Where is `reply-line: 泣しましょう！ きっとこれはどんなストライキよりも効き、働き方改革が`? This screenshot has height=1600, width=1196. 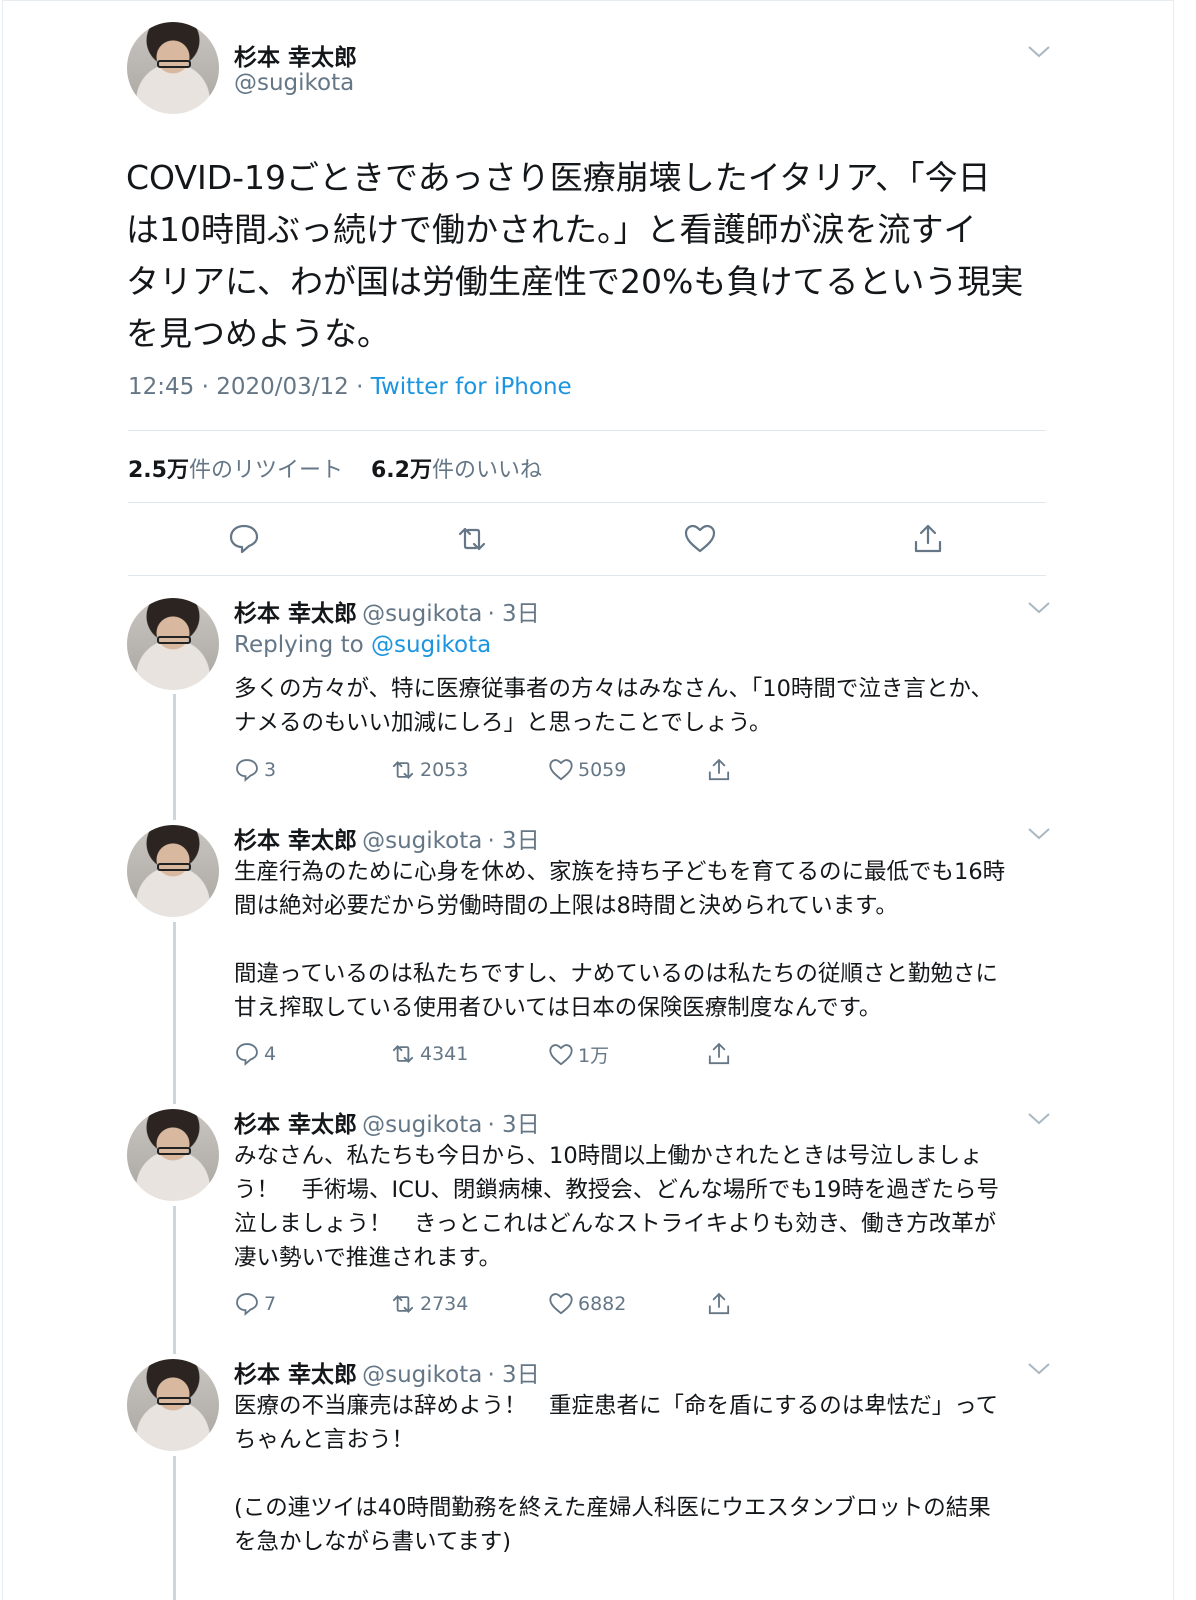
reply-line: 泣しましょう！ きっとこれはどんなストライキよりも効き、働き方改革が is located at coordinates (615, 1224).